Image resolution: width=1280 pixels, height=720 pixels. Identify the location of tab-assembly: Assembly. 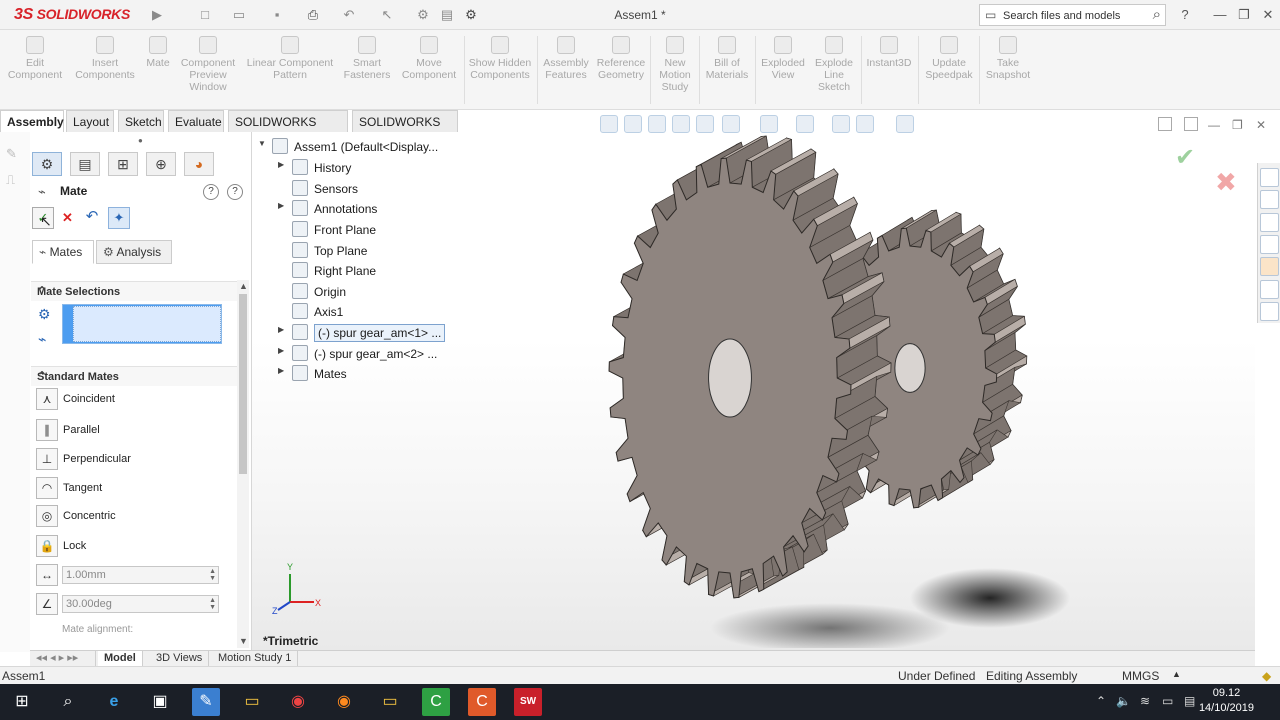
(32, 121).